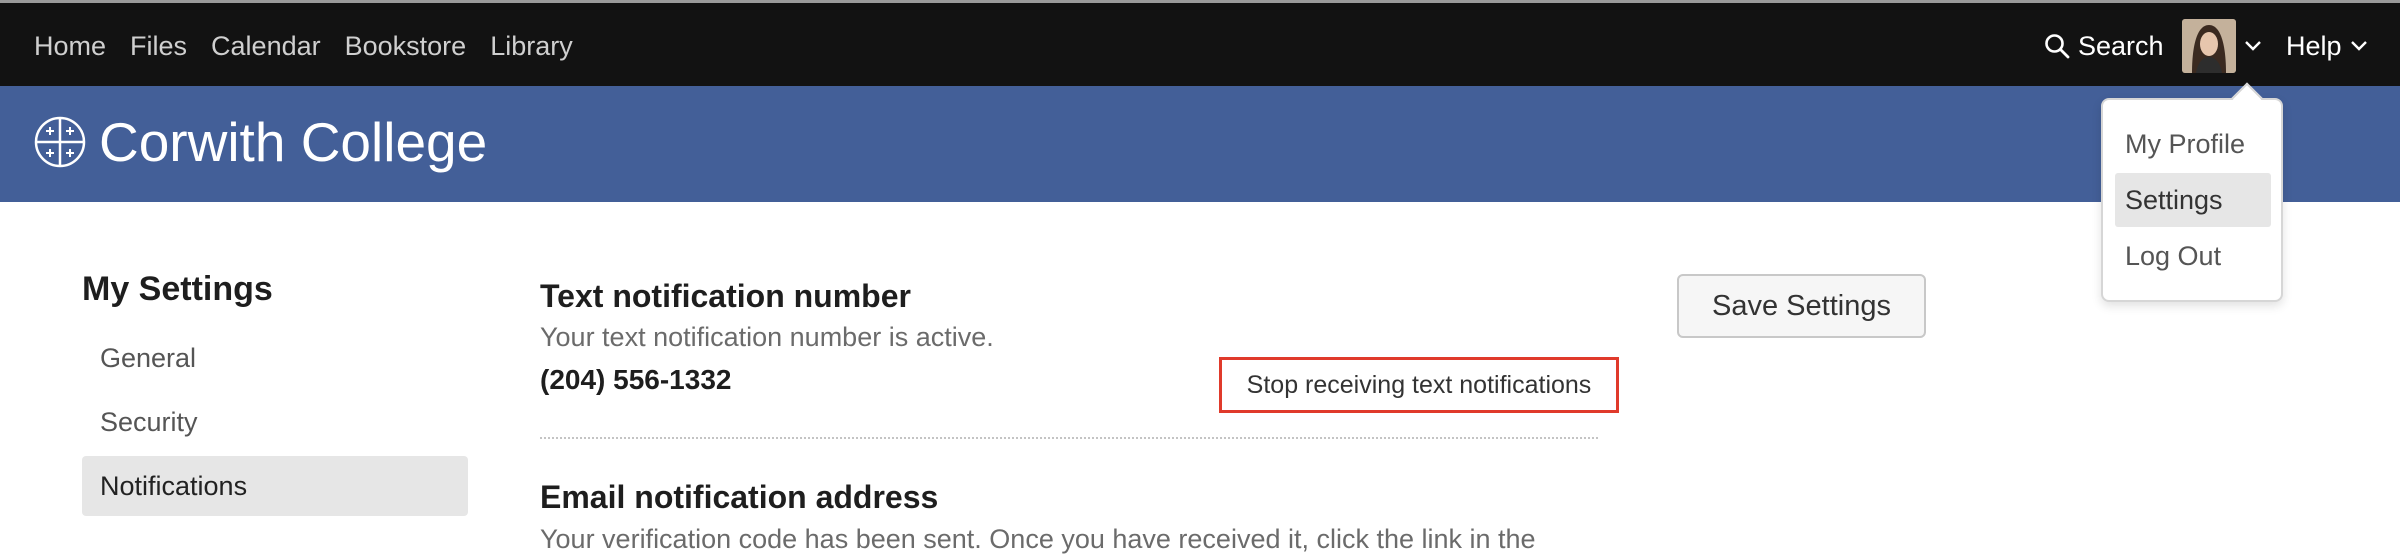 The image size is (2400, 560). What do you see at coordinates (531, 46) in the screenshot?
I see `nav-library: Library` at bounding box center [531, 46].